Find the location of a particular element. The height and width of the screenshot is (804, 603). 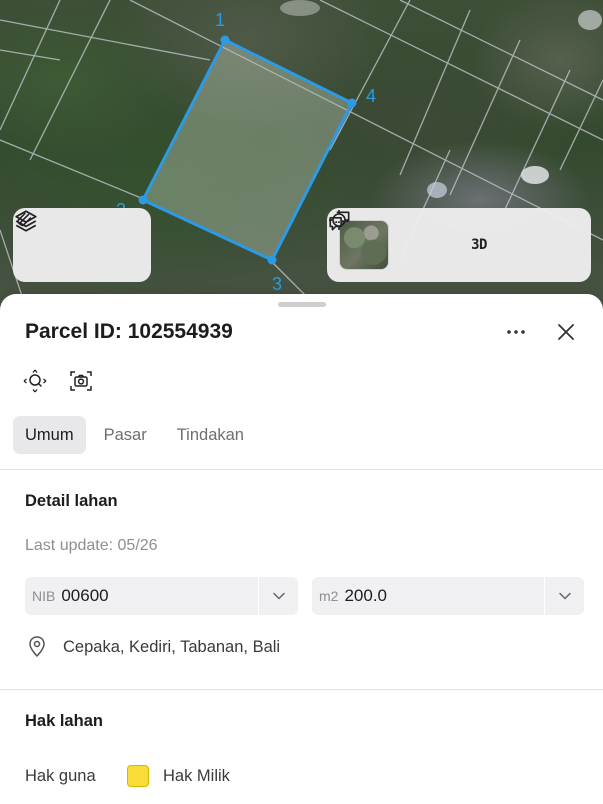

usage-label: Hak guna is located at coordinates (60, 775).